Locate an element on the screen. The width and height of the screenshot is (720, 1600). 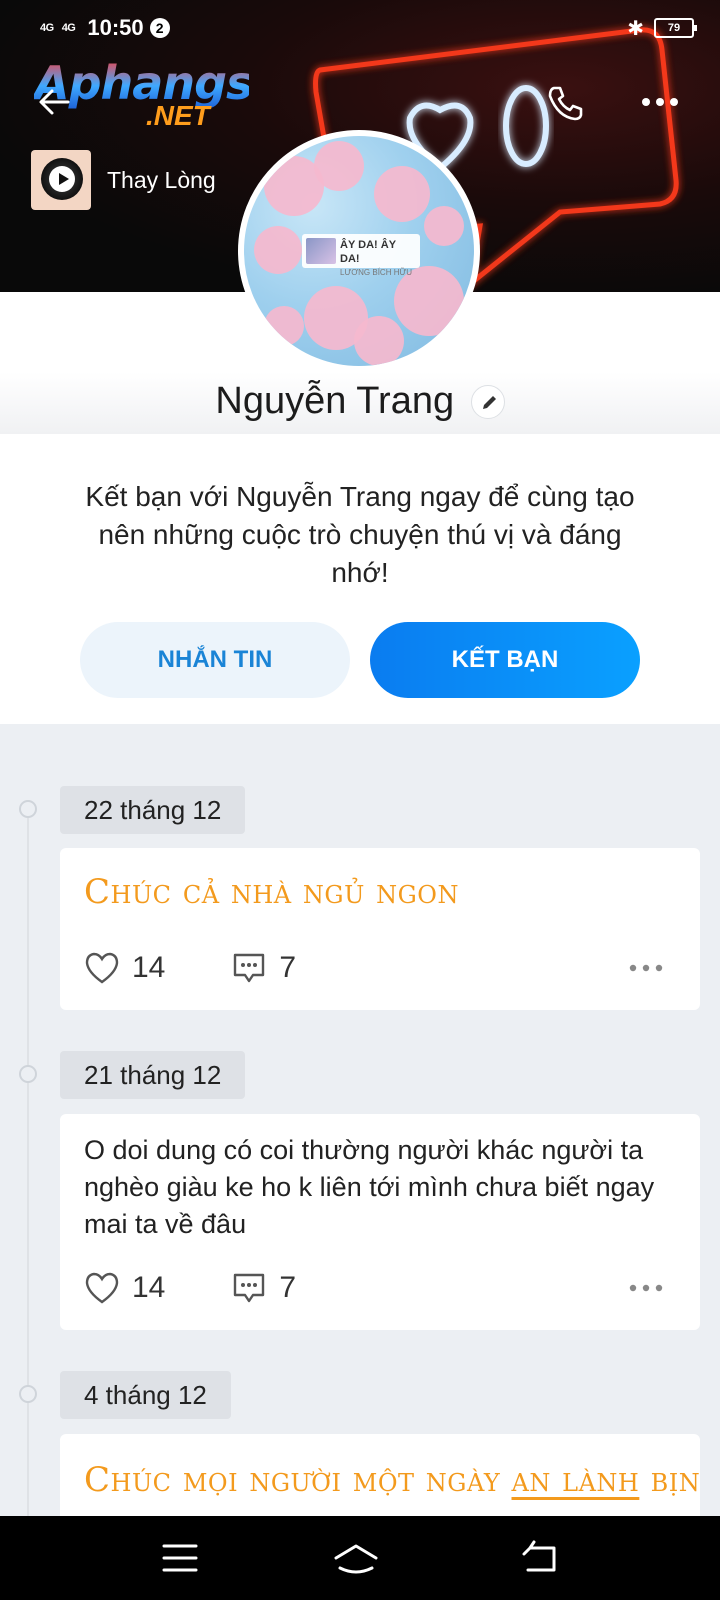
avatar: ÂY DA! ÂY DA! LƯƠNG BÍCH HỮU is located at coordinates (359, 251).